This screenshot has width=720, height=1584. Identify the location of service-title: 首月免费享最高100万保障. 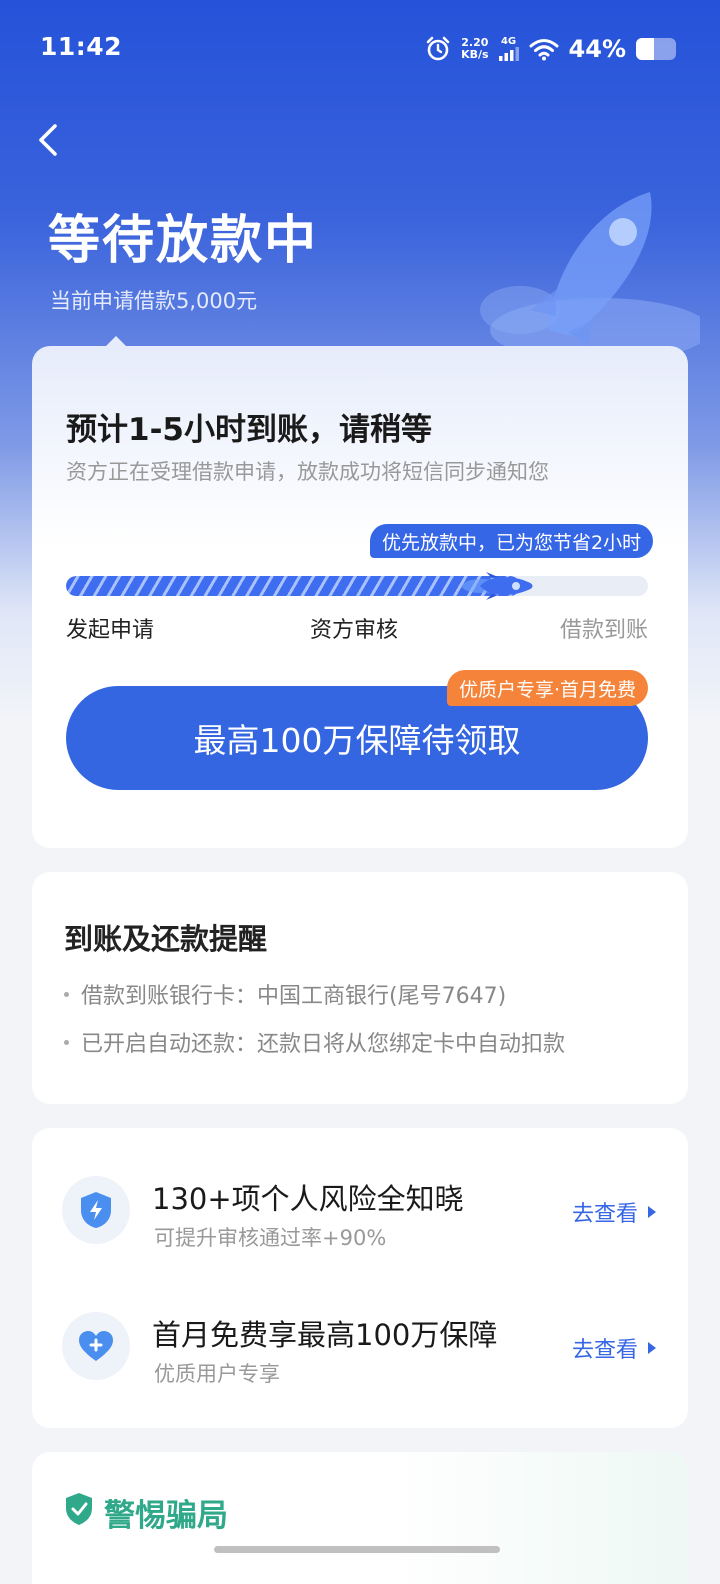
(325, 1335).